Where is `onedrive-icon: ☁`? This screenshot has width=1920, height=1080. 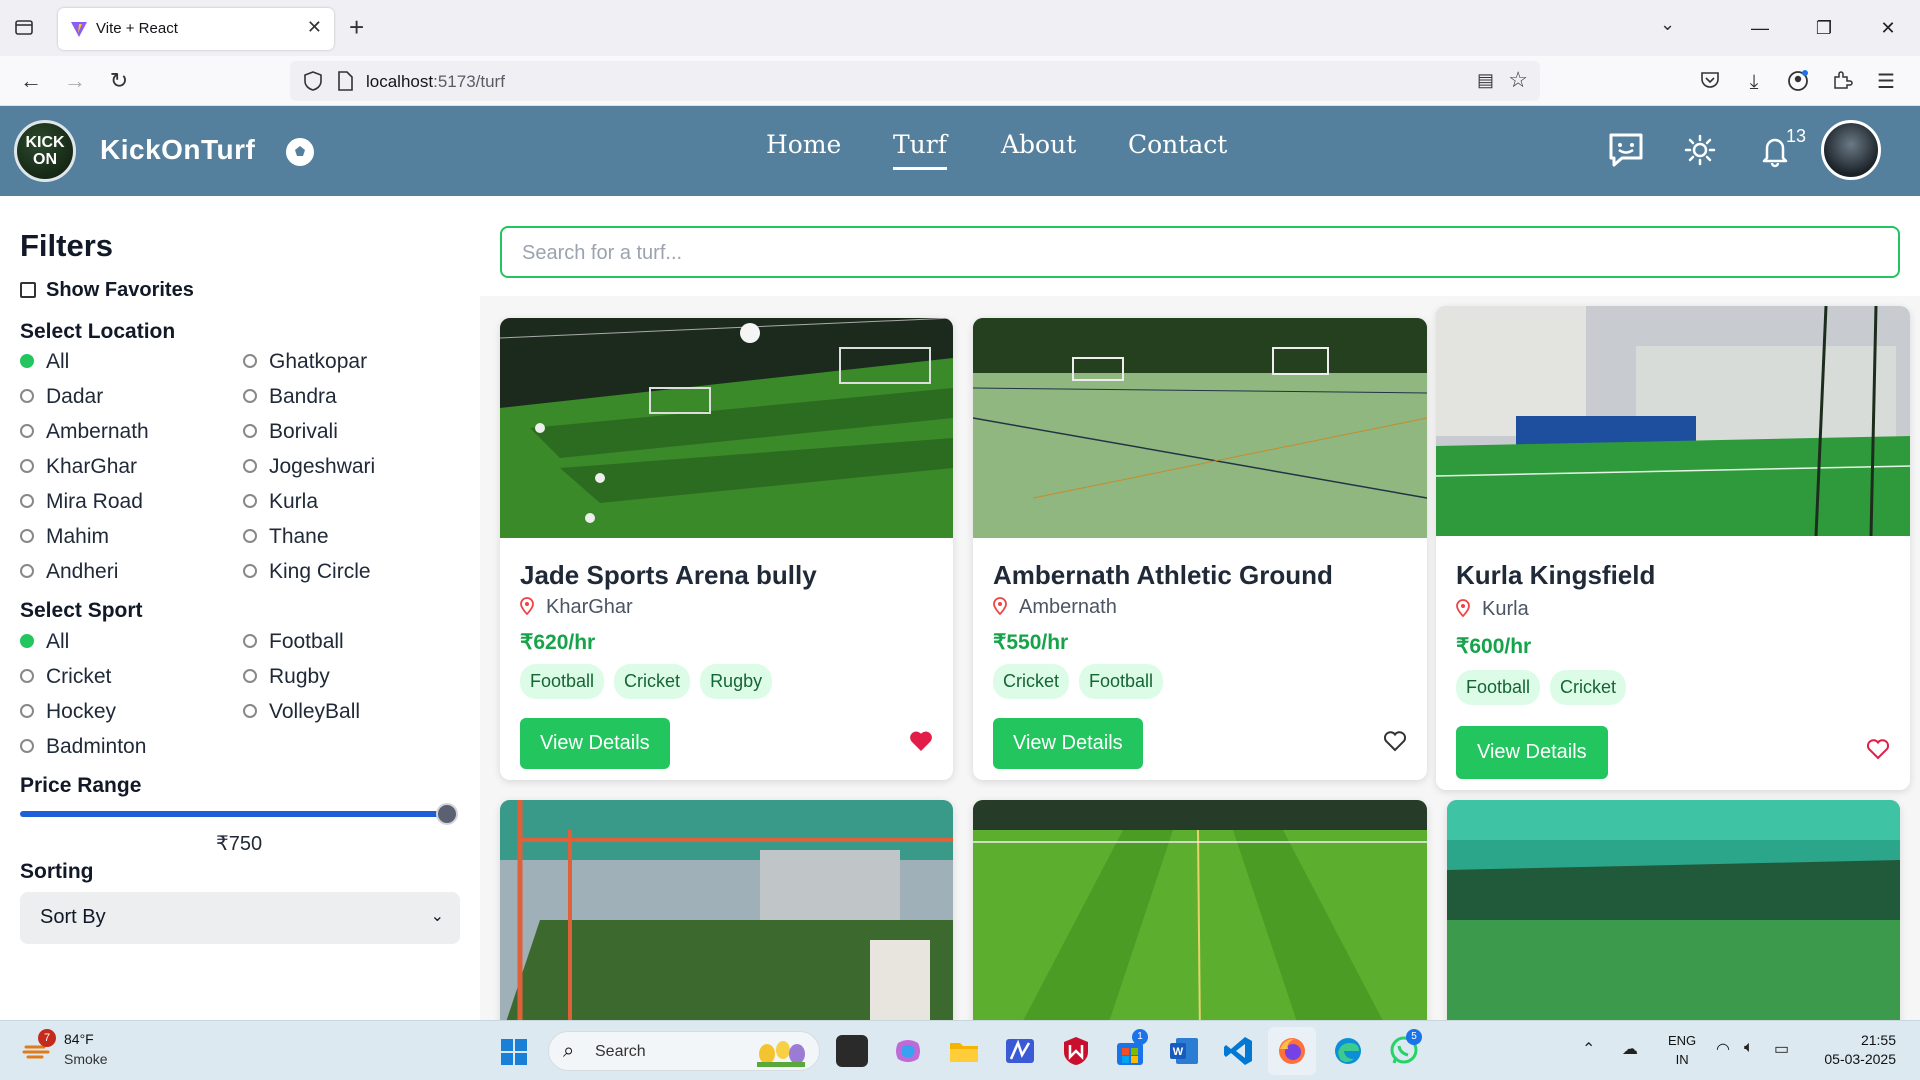
onedrive-icon: ☁ is located at coordinates (1630, 1049).